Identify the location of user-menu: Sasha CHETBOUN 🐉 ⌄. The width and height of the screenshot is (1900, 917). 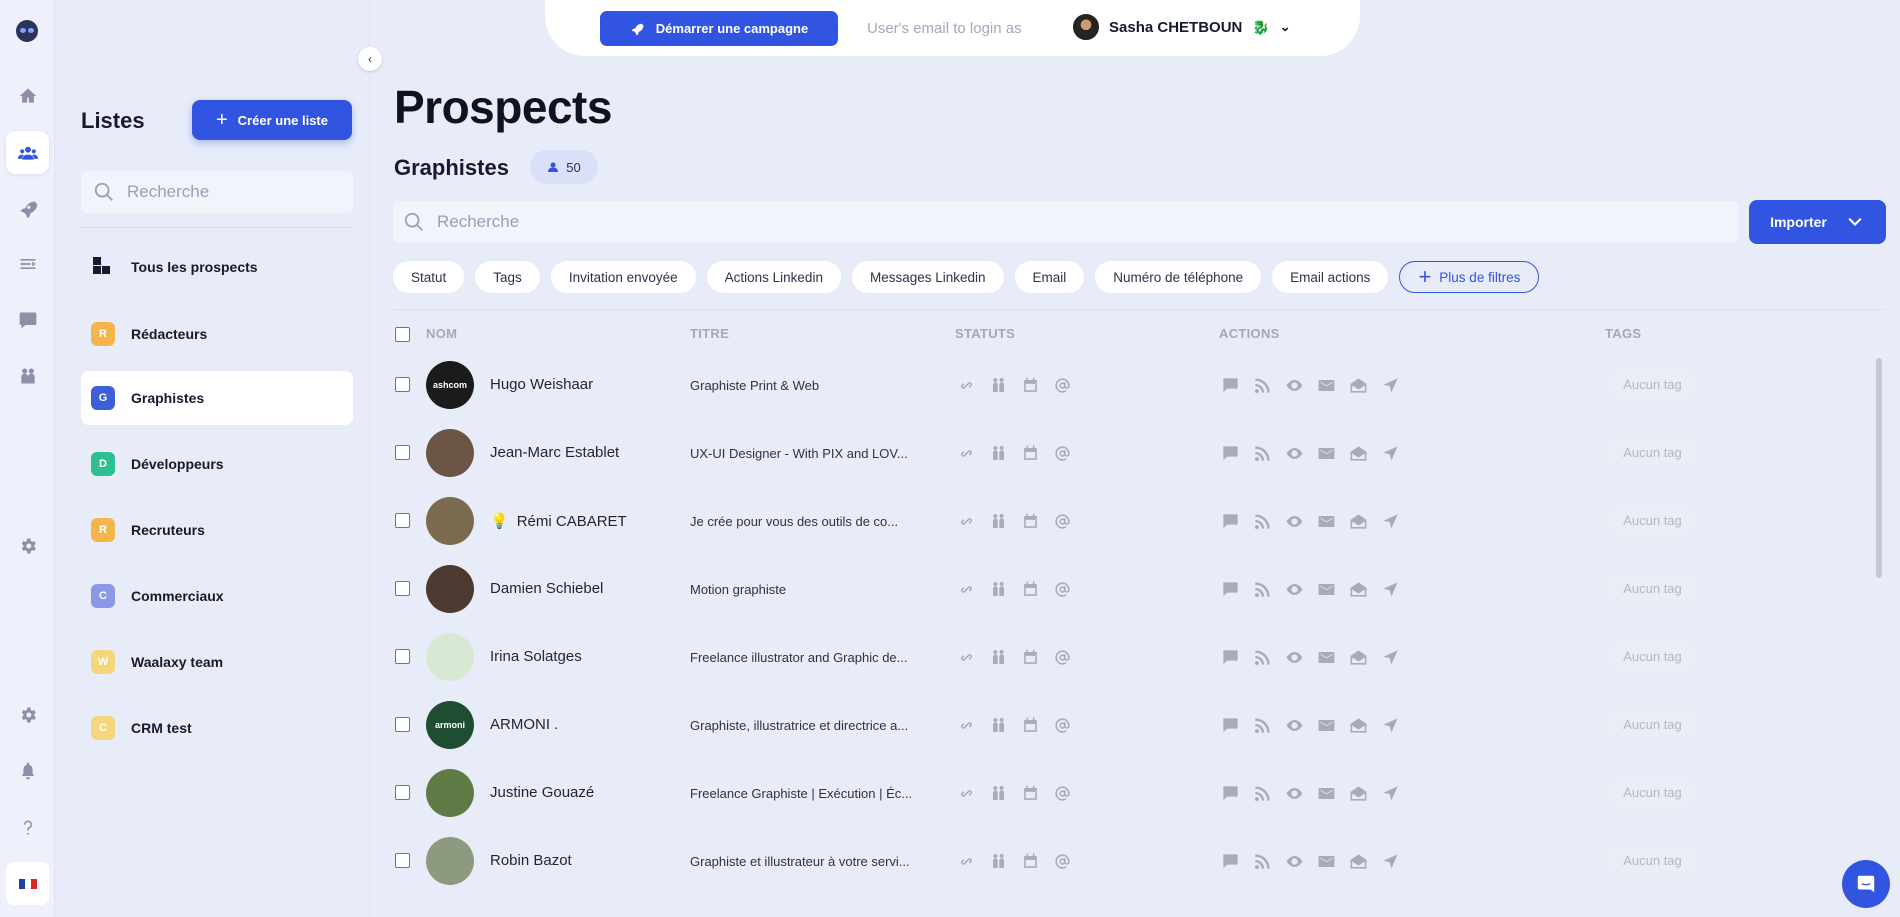
(1182, 27).